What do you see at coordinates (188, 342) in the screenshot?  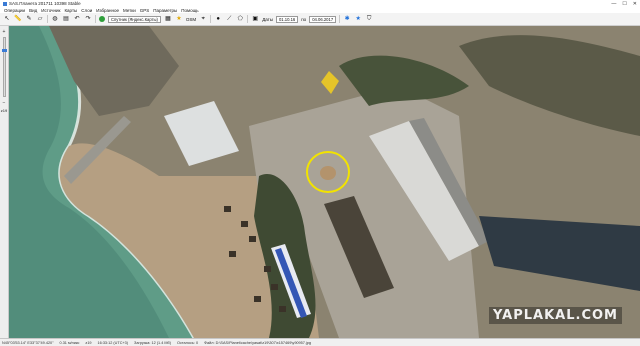 I see `status-queue: Осталось: 0` at bounding box center [188, 342].